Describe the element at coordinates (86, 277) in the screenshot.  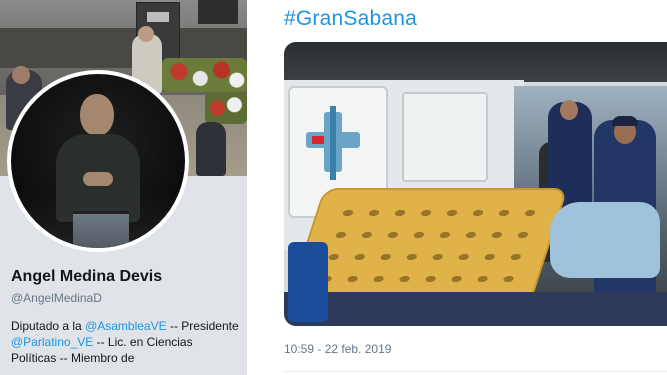
I see `profile-name: Angel Medina Devis` at that location.